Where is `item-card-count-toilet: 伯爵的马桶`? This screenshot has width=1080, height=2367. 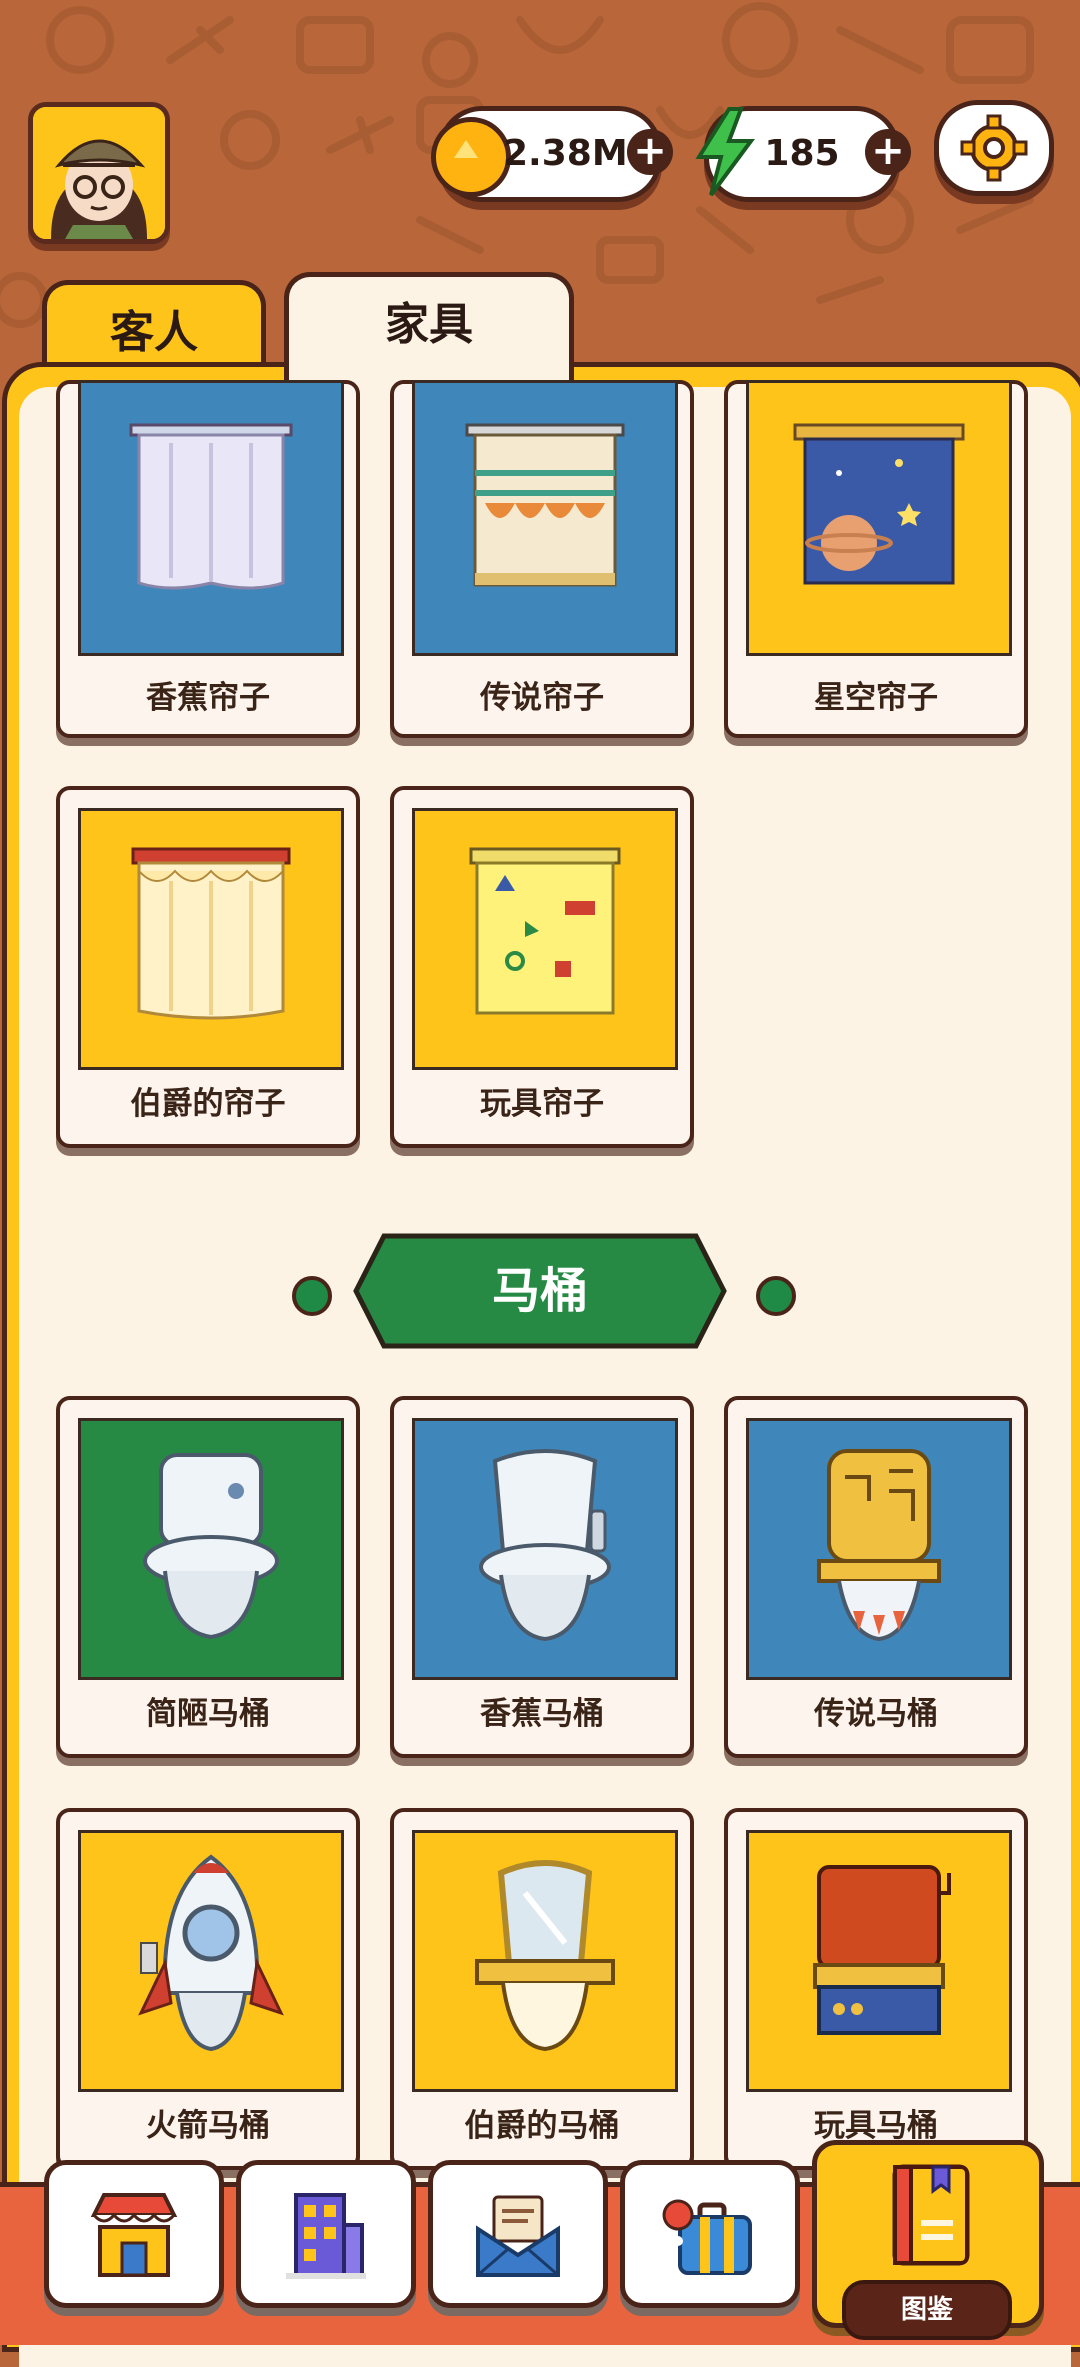 item-card-count-toilet: 伯爵的马桶 is located at coordinates (542, 1989).